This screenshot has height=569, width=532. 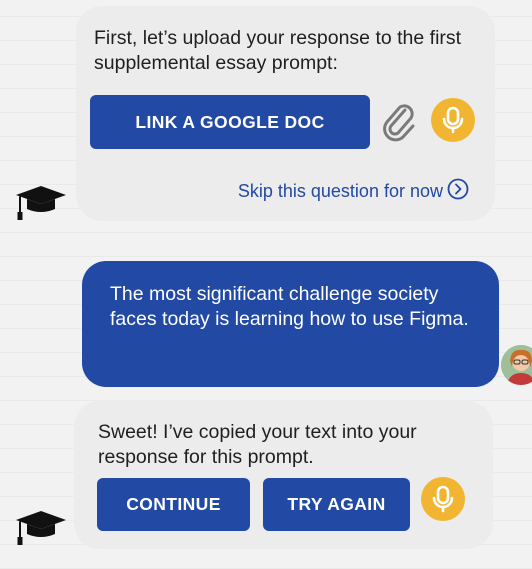 I want to click on skip-question-link: Skip this question for now, so click(x=353, y=191).